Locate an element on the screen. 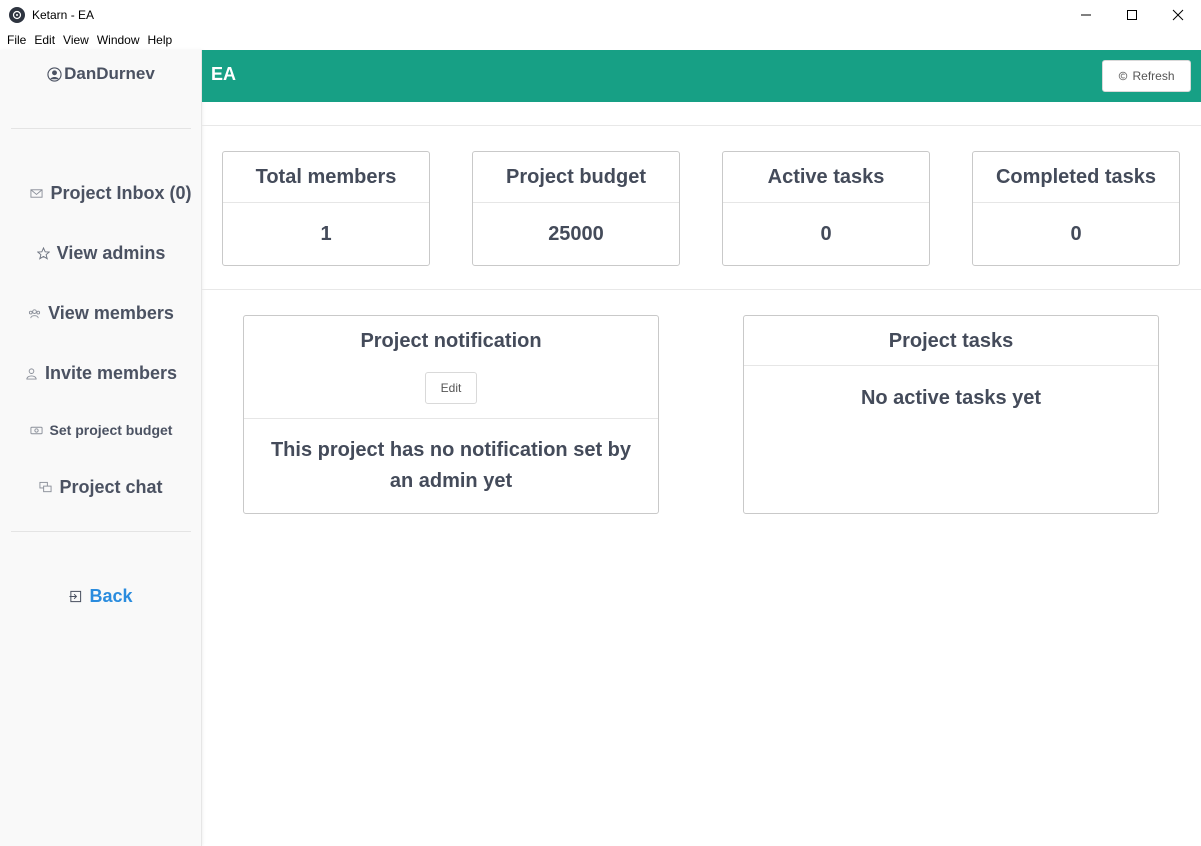  menu-window: Window is located at coordinates (118, 40).